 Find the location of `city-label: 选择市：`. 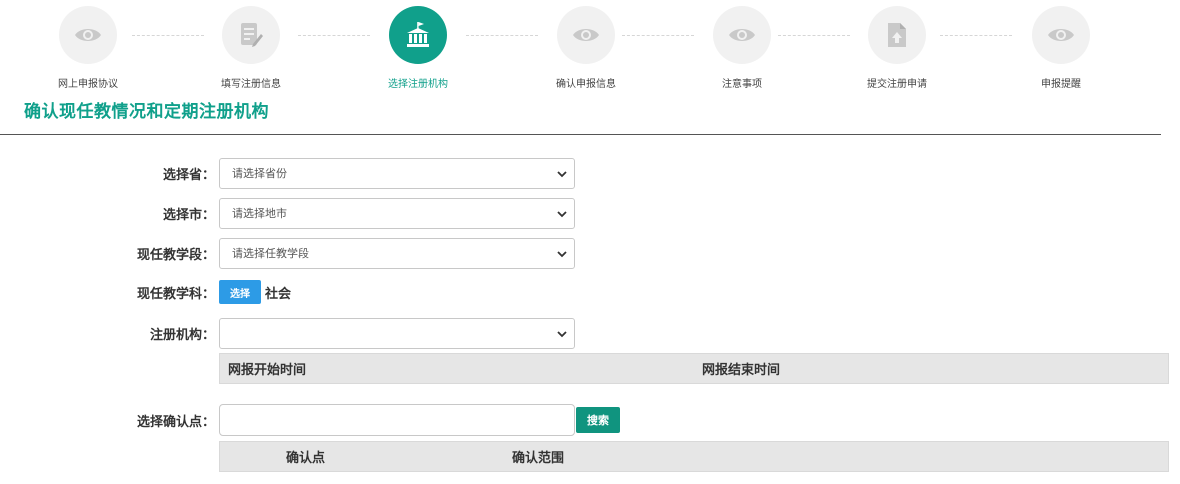

city-label: 选择市： is located at coordinates (188, 215).